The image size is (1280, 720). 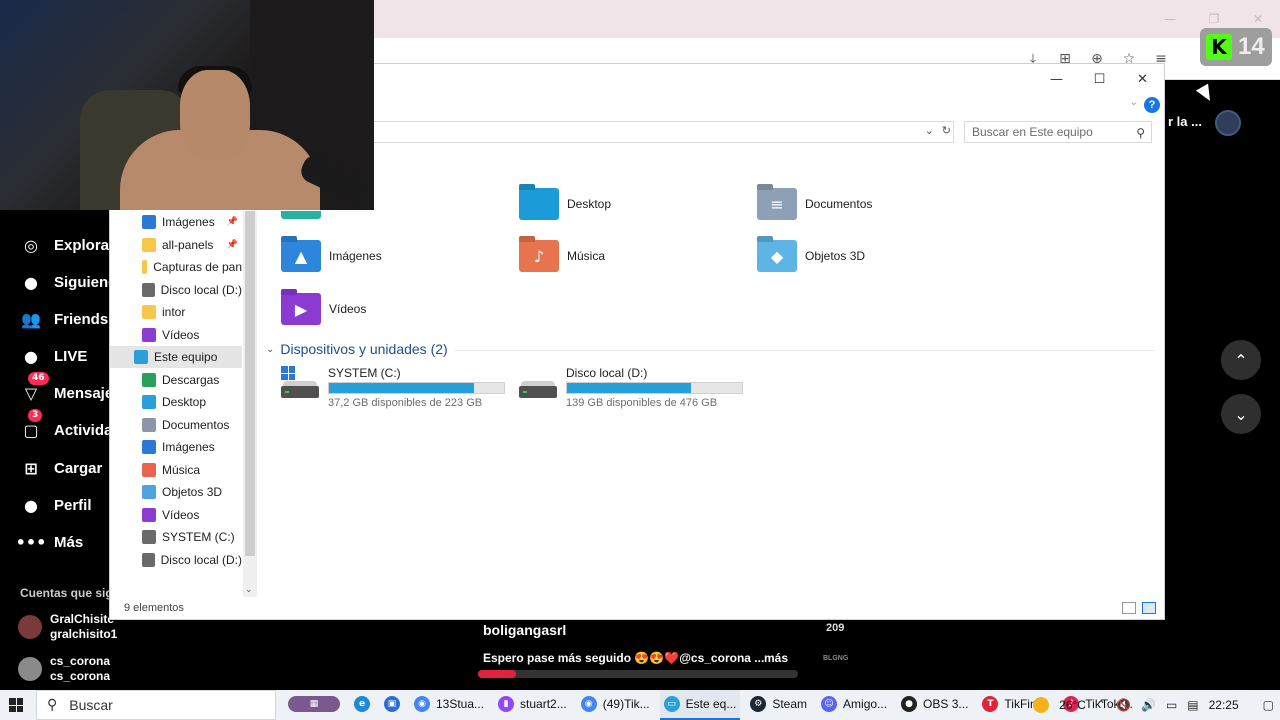 I want to click on tiktok-nav-actividad: ▢ 3 Actividad, so click(x=71, y=425).